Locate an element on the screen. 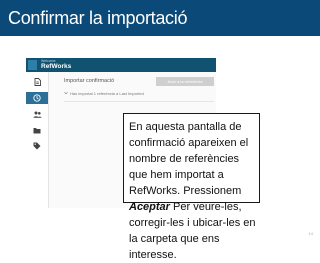 This screenshot has height=263, width=320. sidebar-item-tags is located at coordinates (37, 146).